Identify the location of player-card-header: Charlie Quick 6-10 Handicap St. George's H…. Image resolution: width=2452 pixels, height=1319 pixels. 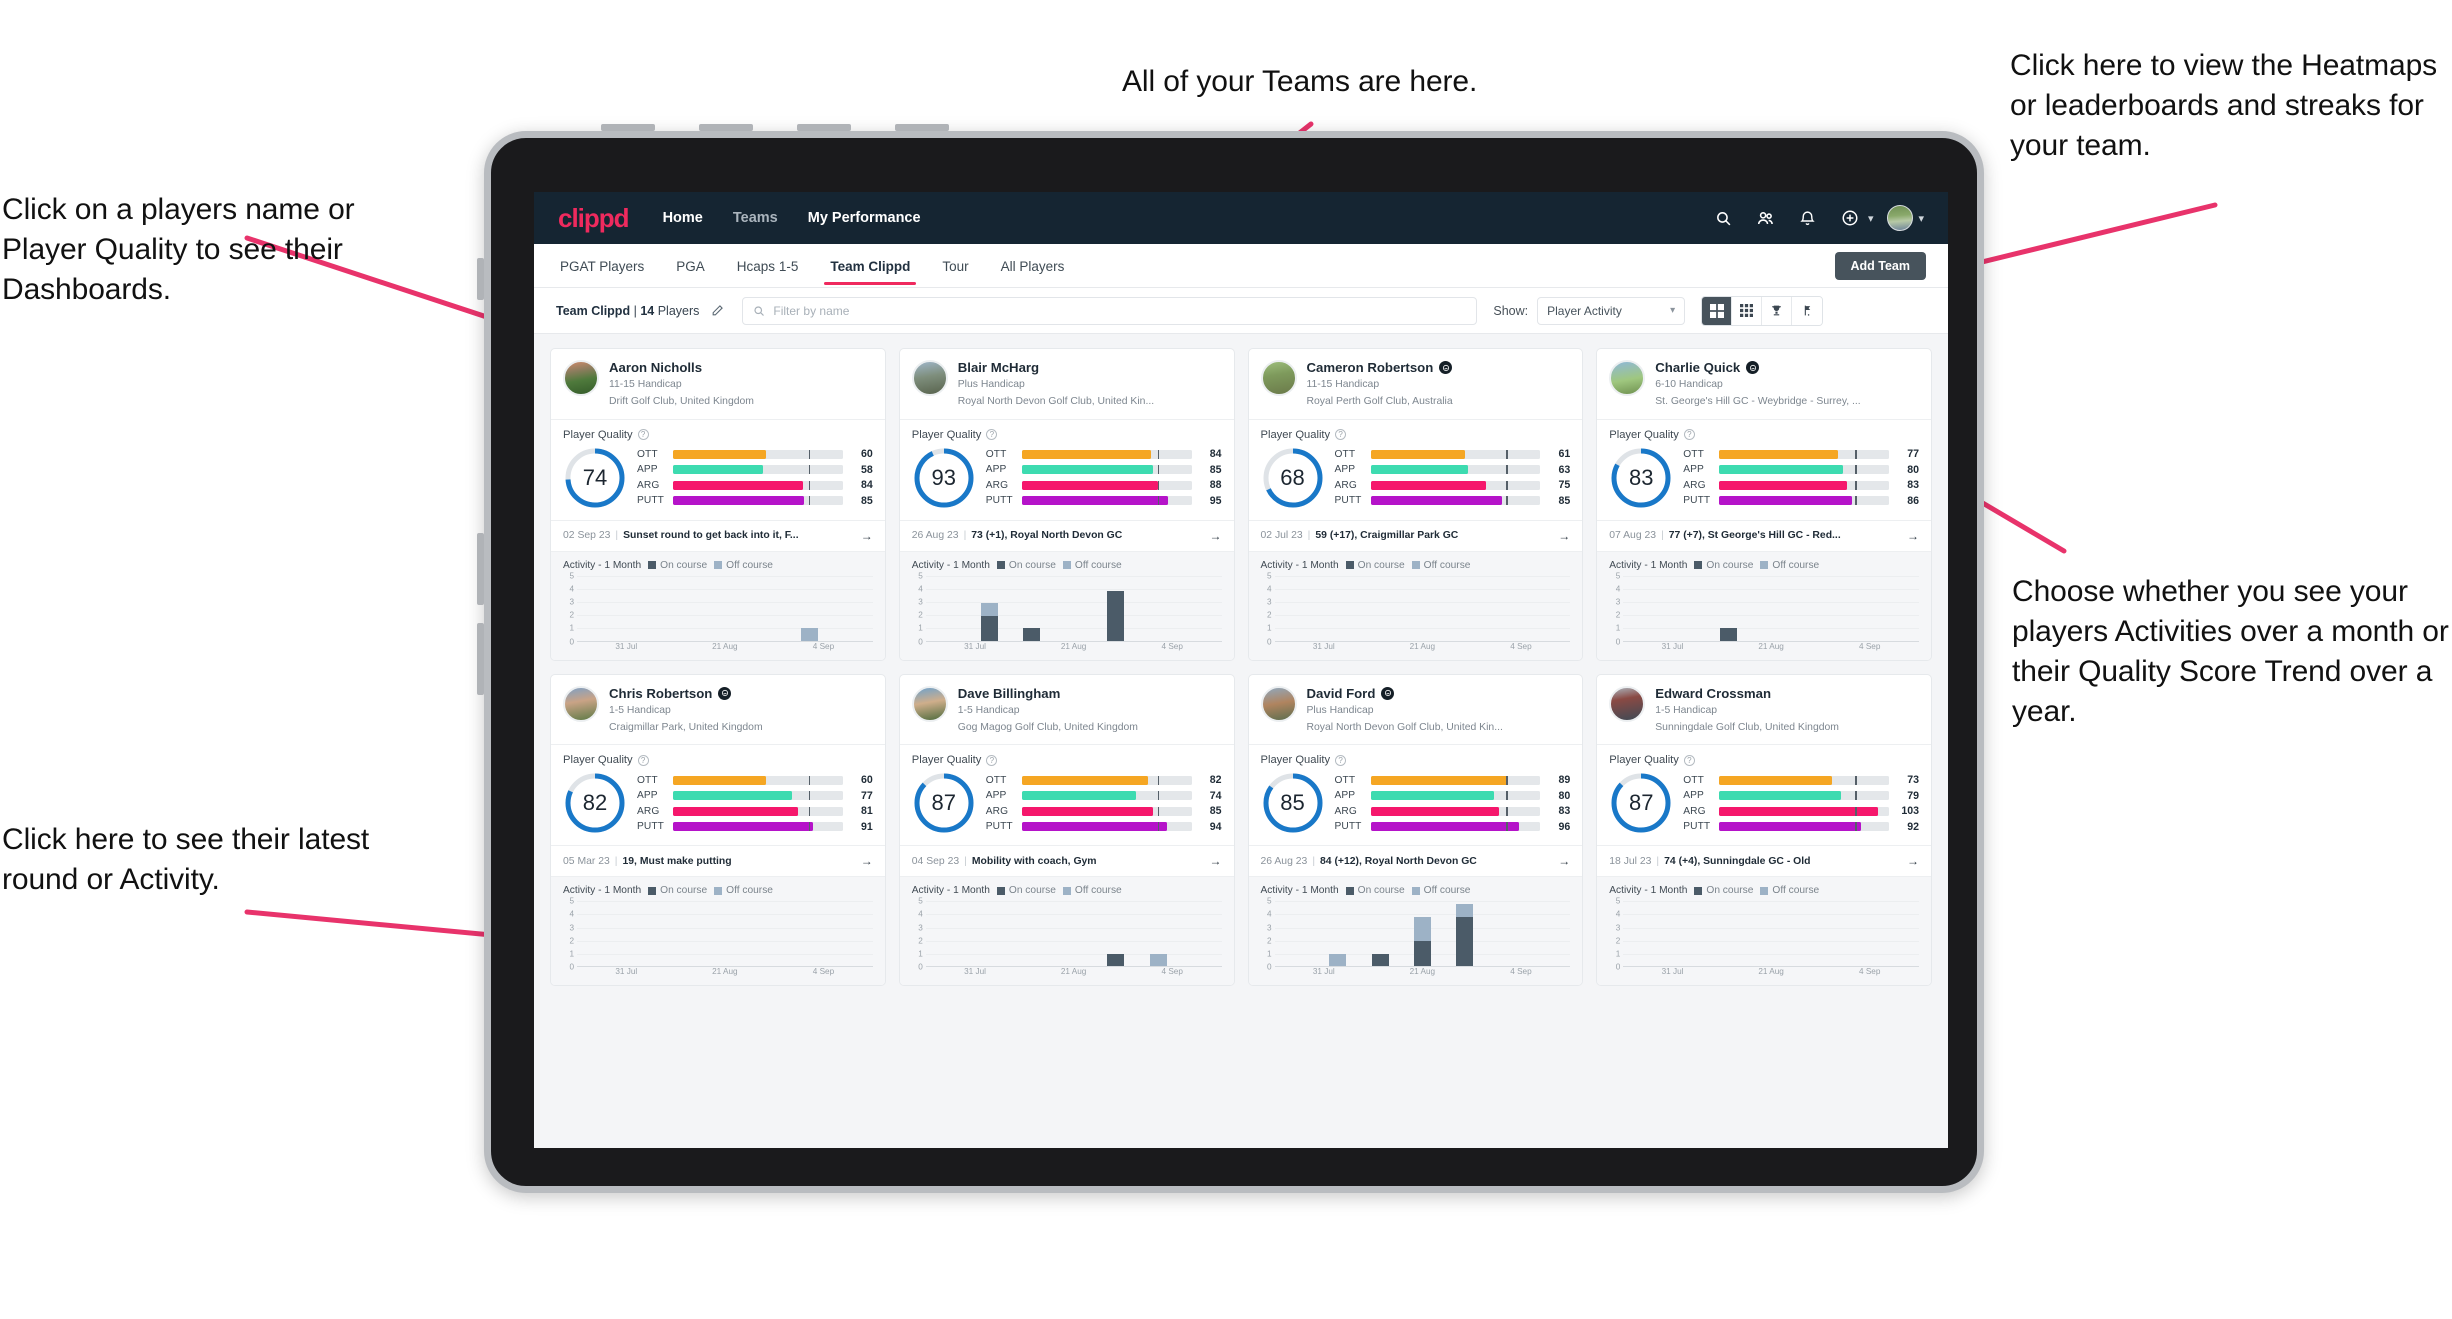
(1764, 384).